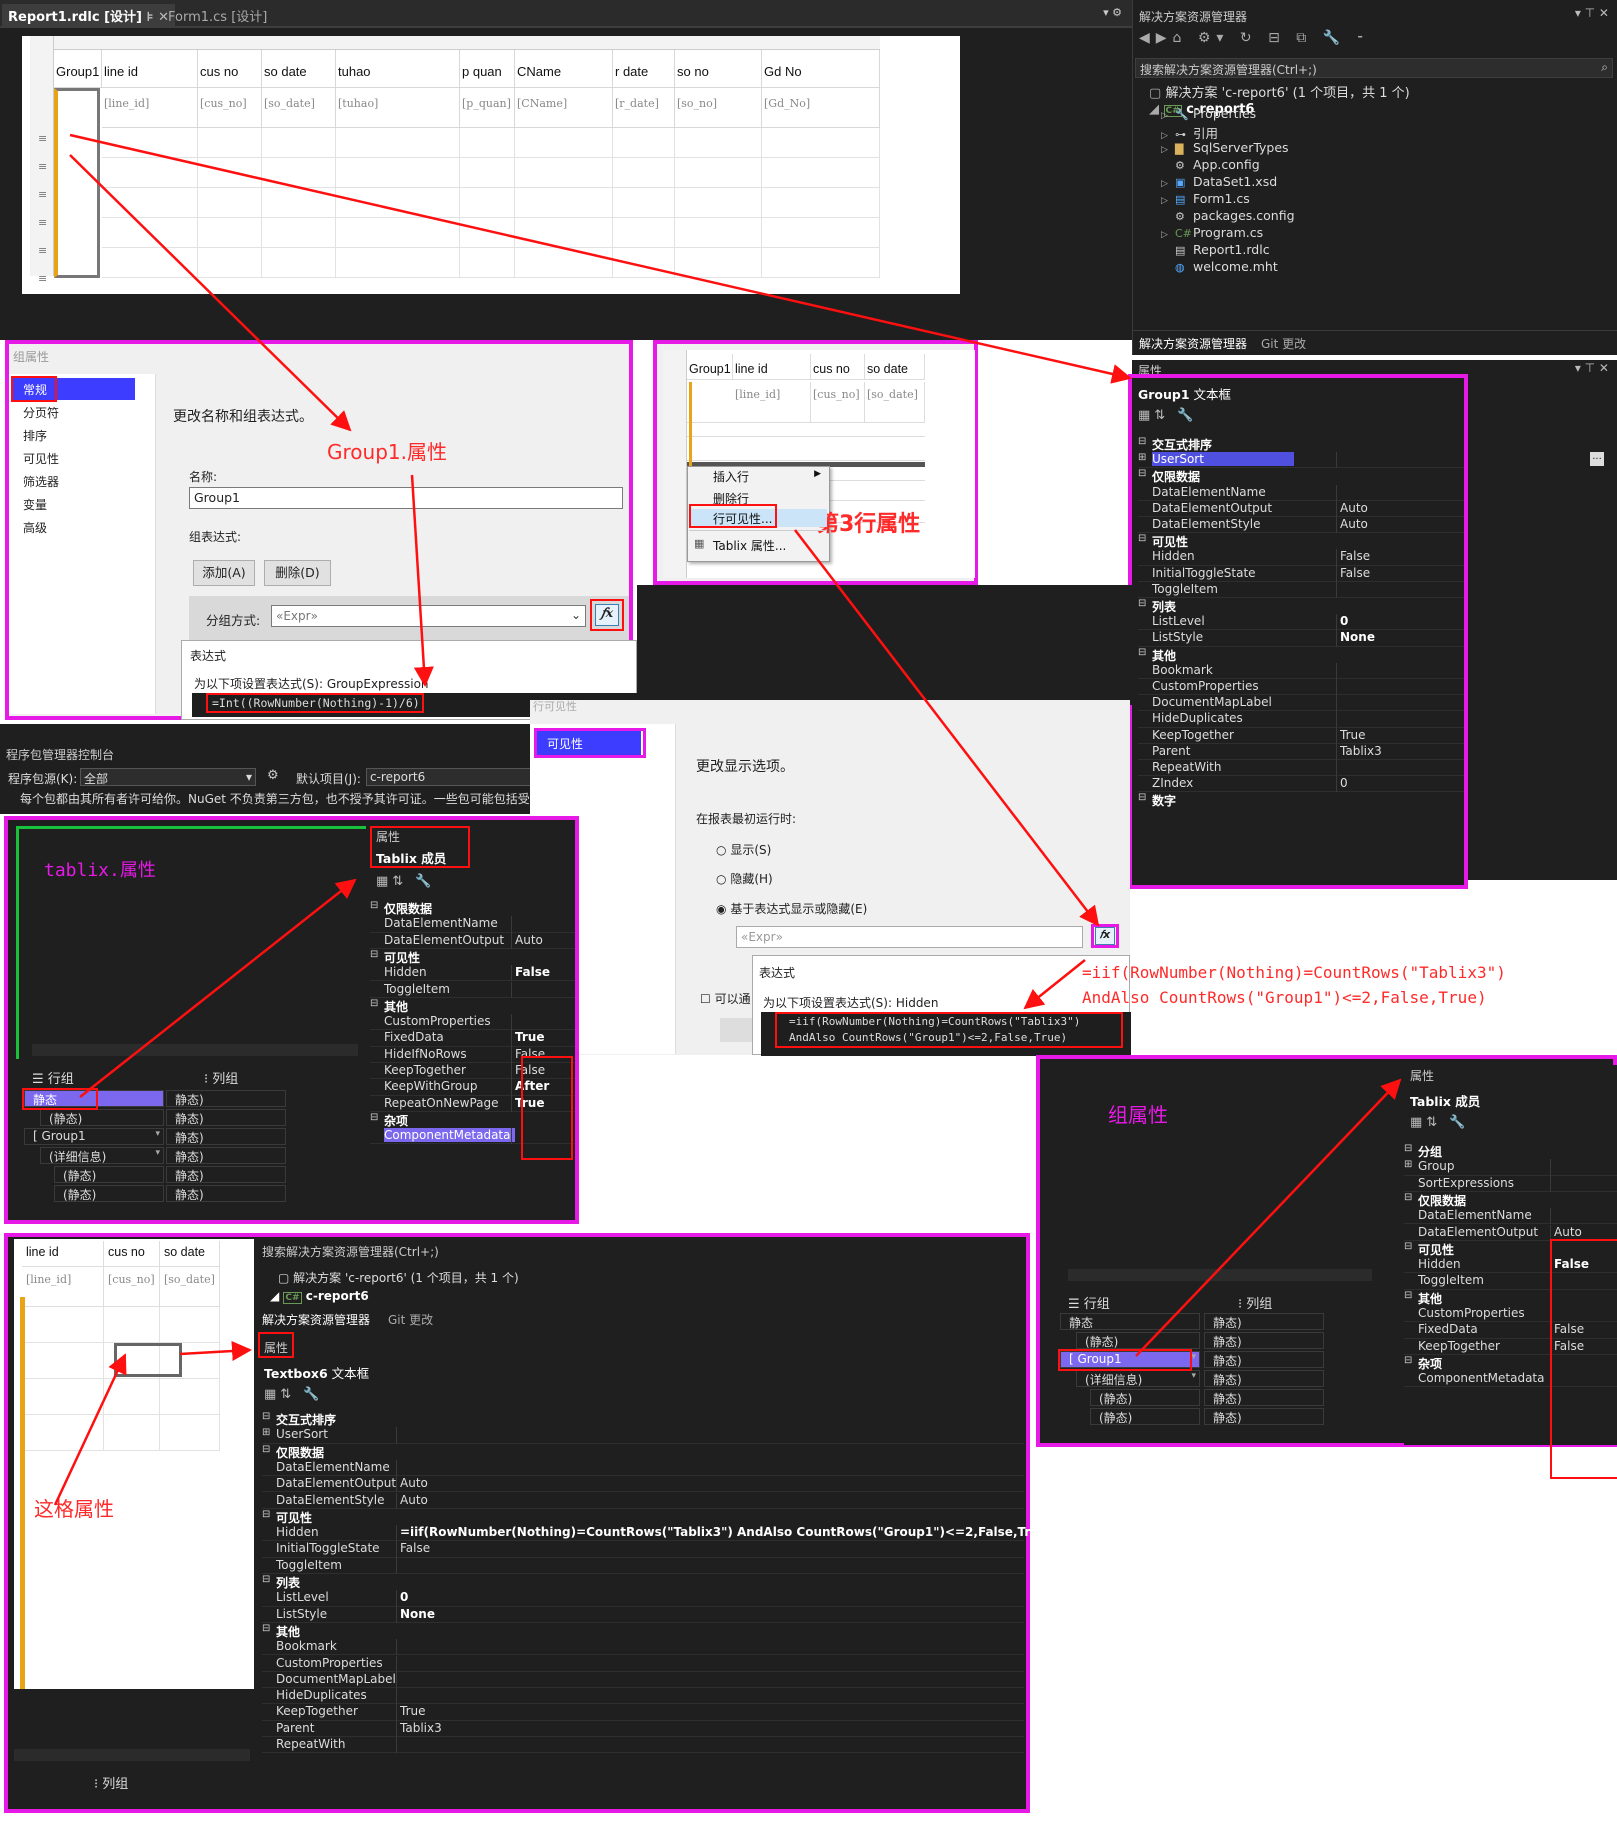 This screenshot has width=1617, height=1836. Describe the element at coordinates (710, 367) in the screenshot. I see `ctx-column-header: Group1` at that location.